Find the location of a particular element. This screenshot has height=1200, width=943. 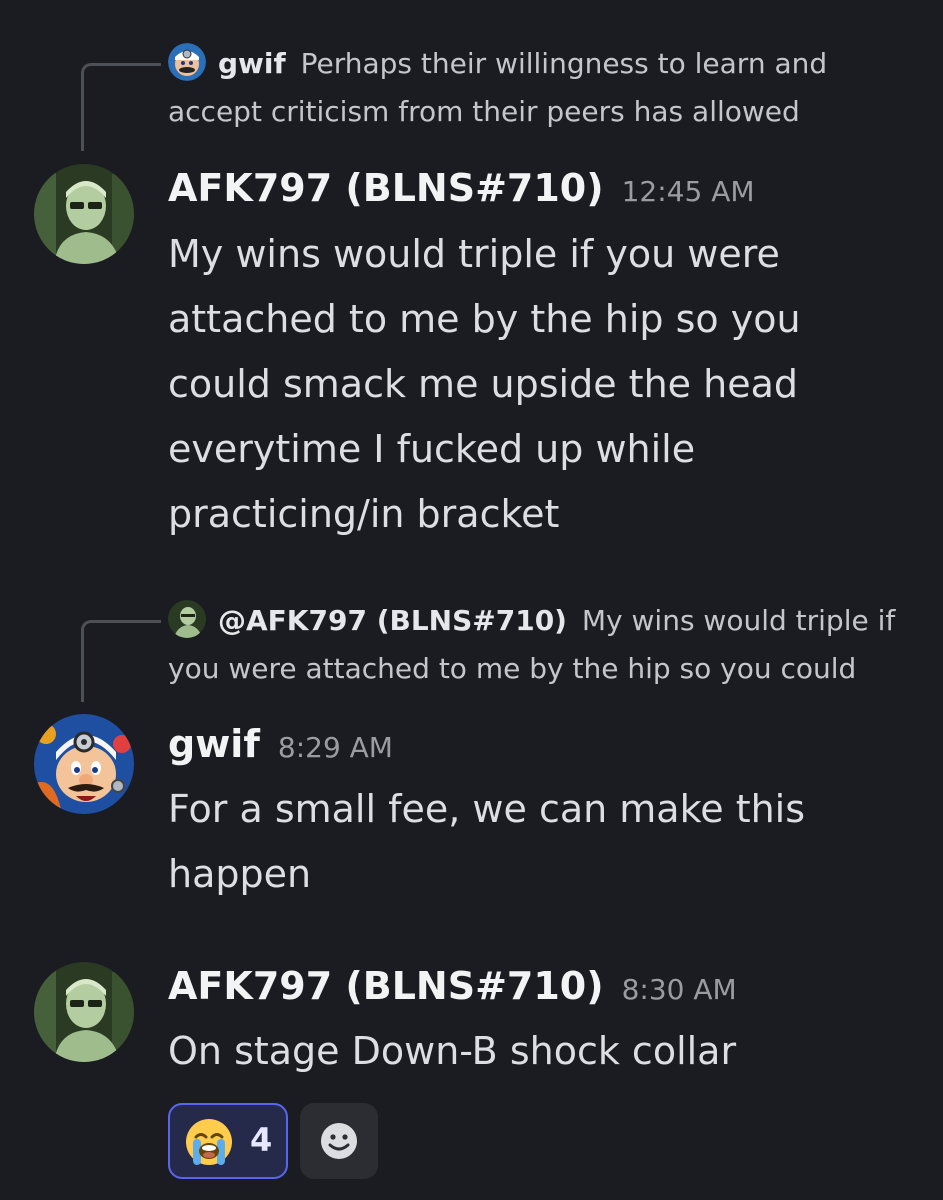

reply-author: gwif is located at coordinates (252, 63).